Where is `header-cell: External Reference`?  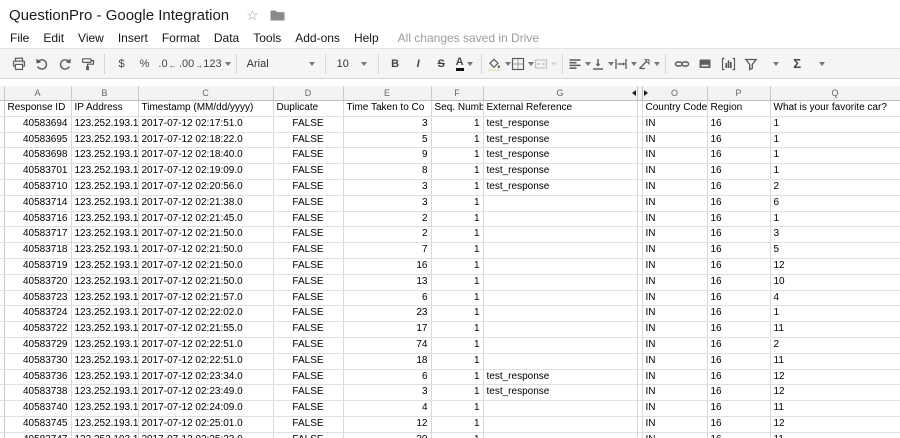 header-cell: External Reference is located at coordinates (560, 108).